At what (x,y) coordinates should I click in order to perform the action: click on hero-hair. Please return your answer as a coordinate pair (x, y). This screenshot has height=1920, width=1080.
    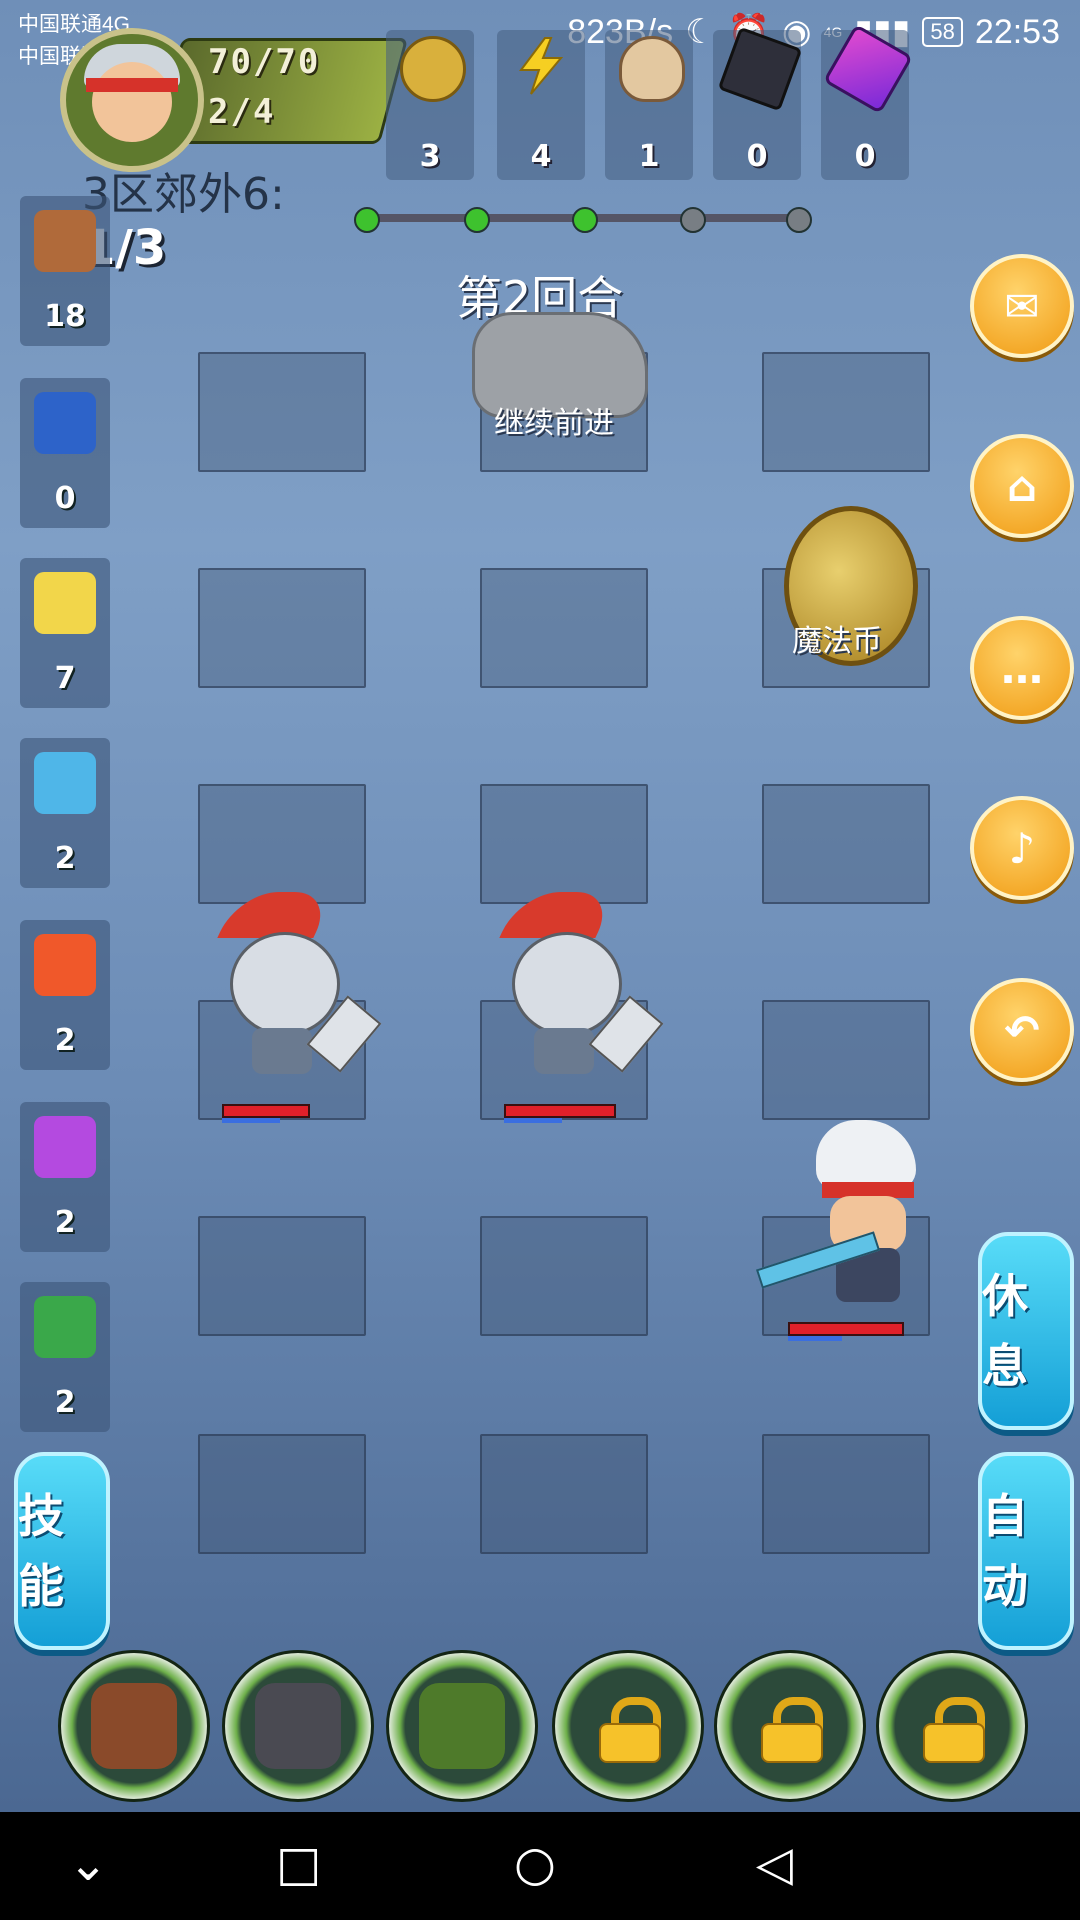
    Looking at the image, I should click on (866, 1155).